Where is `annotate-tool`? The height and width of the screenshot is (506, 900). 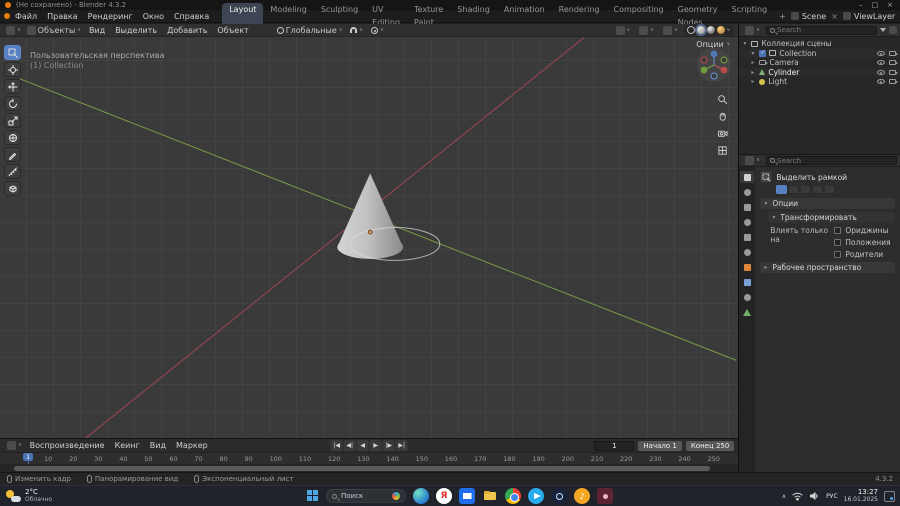 annotate-tool is located at coordinates (12, 154).